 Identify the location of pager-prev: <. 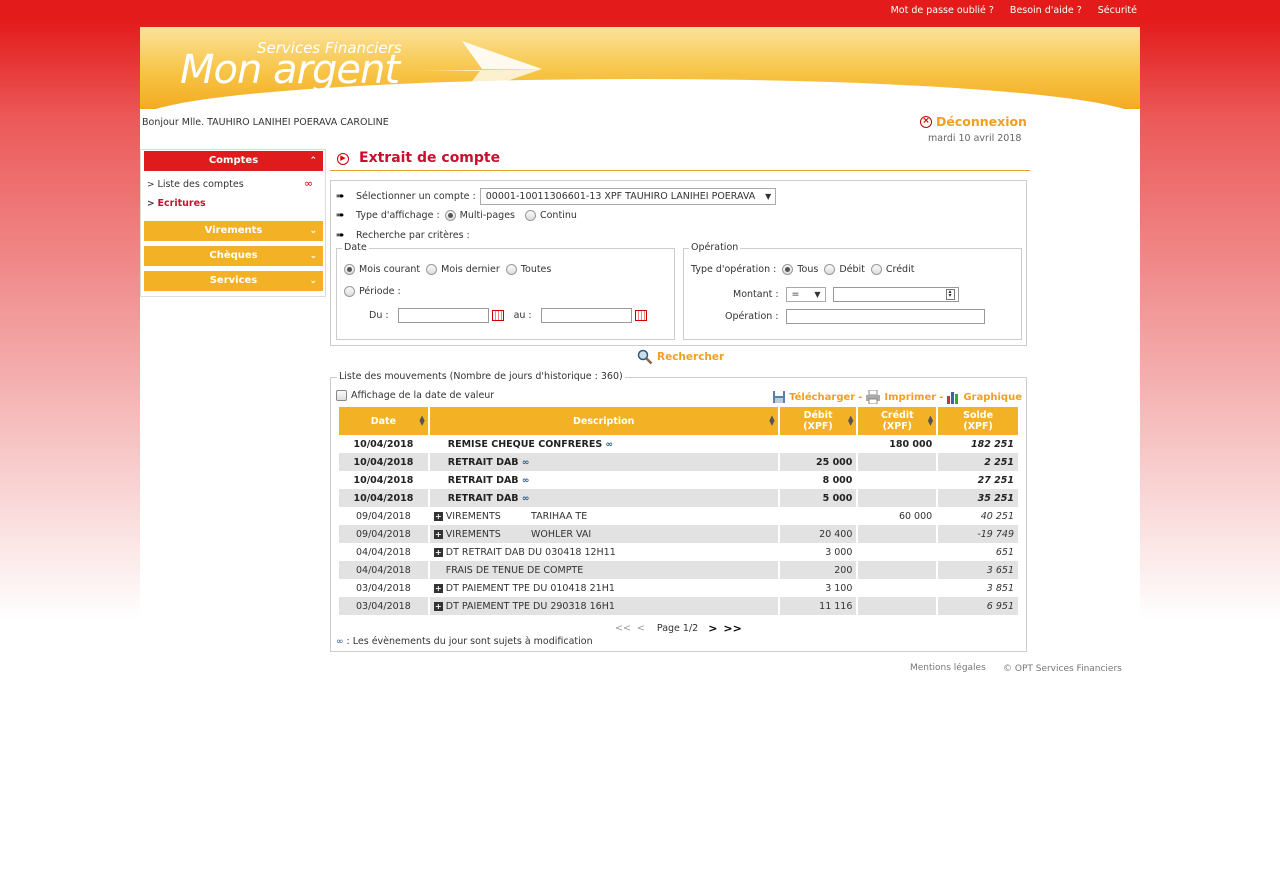
(640, 628).